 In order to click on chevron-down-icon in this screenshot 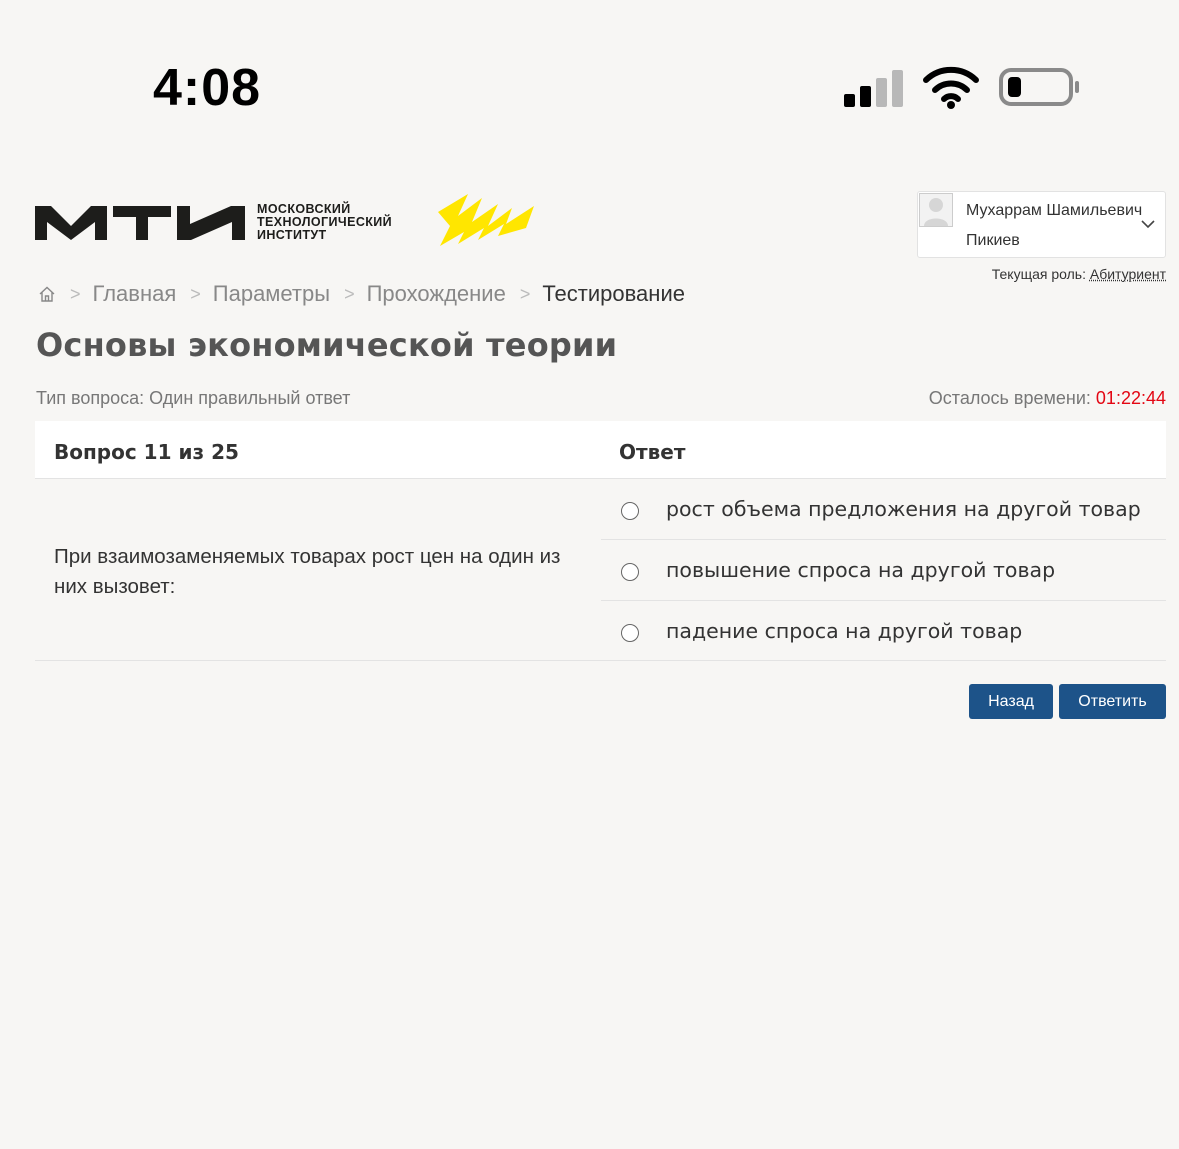, I will do `click(1148, 224)`.